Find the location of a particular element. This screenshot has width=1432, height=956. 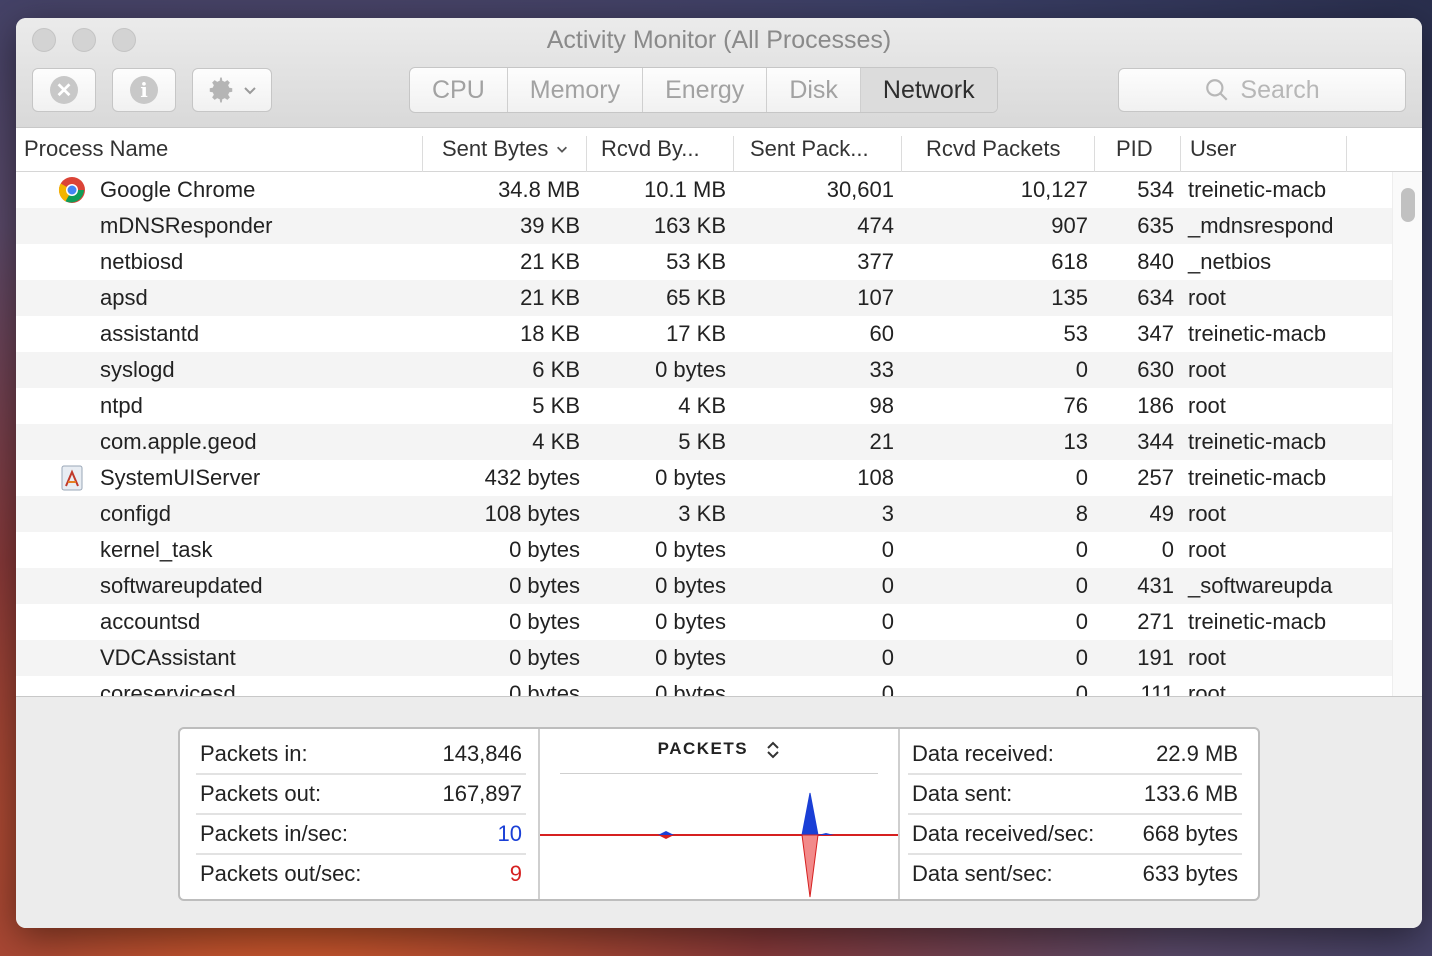

sent-packets-cell: 98 is located at coordinates (881, 405).